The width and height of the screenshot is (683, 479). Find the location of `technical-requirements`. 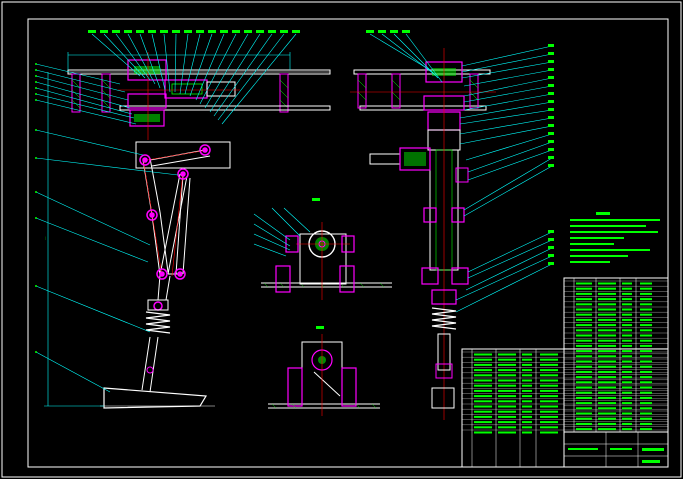

technical-requirements is located at coordinates (615, 237).